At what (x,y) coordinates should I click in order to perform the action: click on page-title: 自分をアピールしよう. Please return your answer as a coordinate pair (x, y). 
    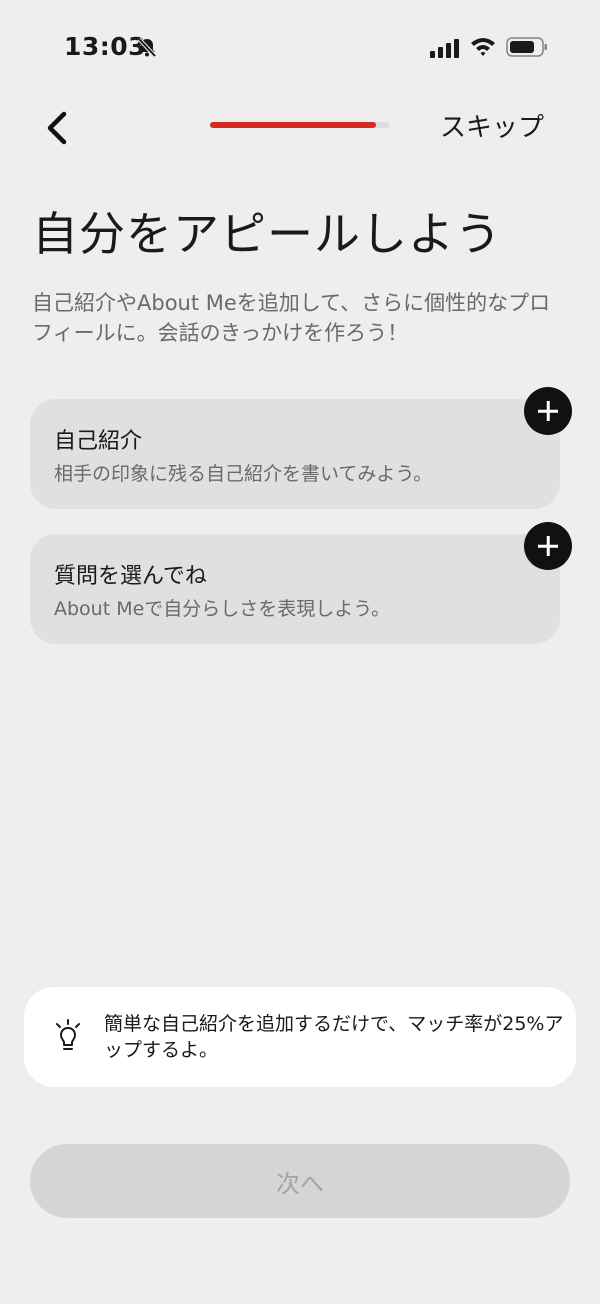
    Looking at the image, I should click on (267, 234).